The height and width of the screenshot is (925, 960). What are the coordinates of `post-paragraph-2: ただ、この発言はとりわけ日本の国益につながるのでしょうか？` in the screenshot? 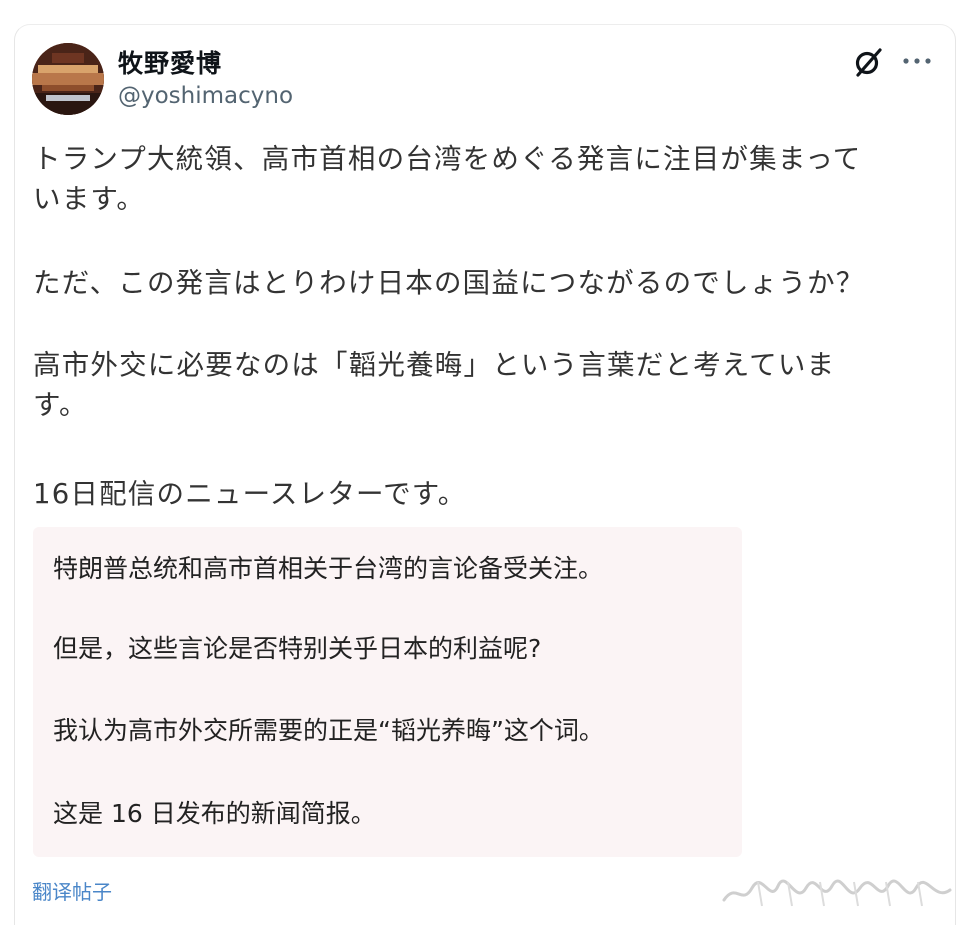 It's located at (449, 283).